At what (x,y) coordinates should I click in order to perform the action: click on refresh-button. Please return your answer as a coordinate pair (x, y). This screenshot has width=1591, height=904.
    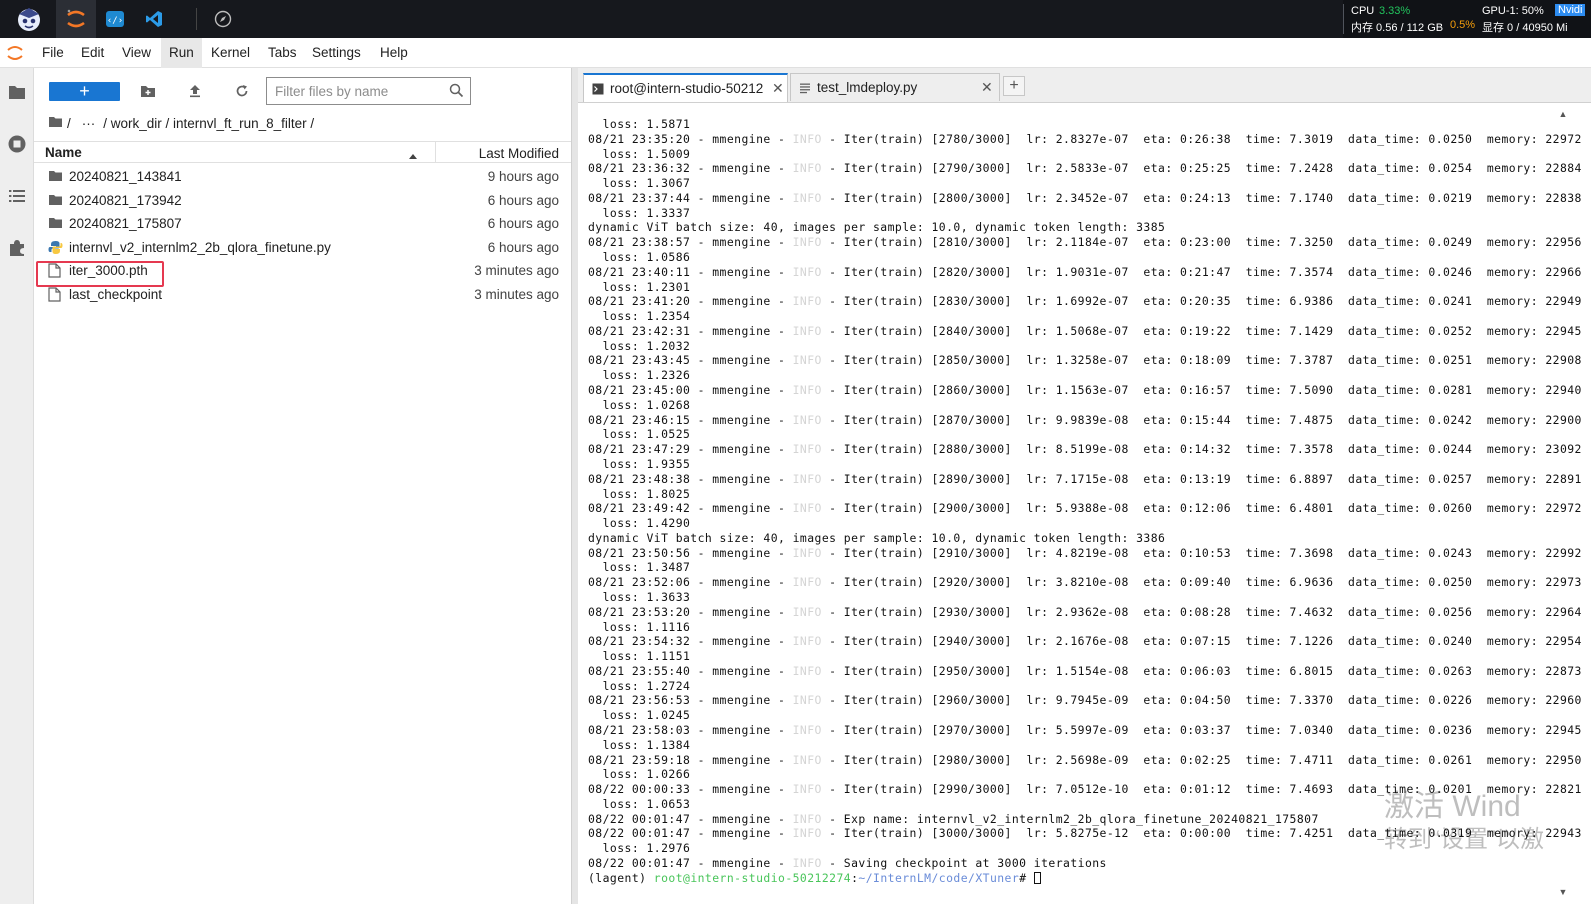
    Looking at the image, I should click on (242, 92).